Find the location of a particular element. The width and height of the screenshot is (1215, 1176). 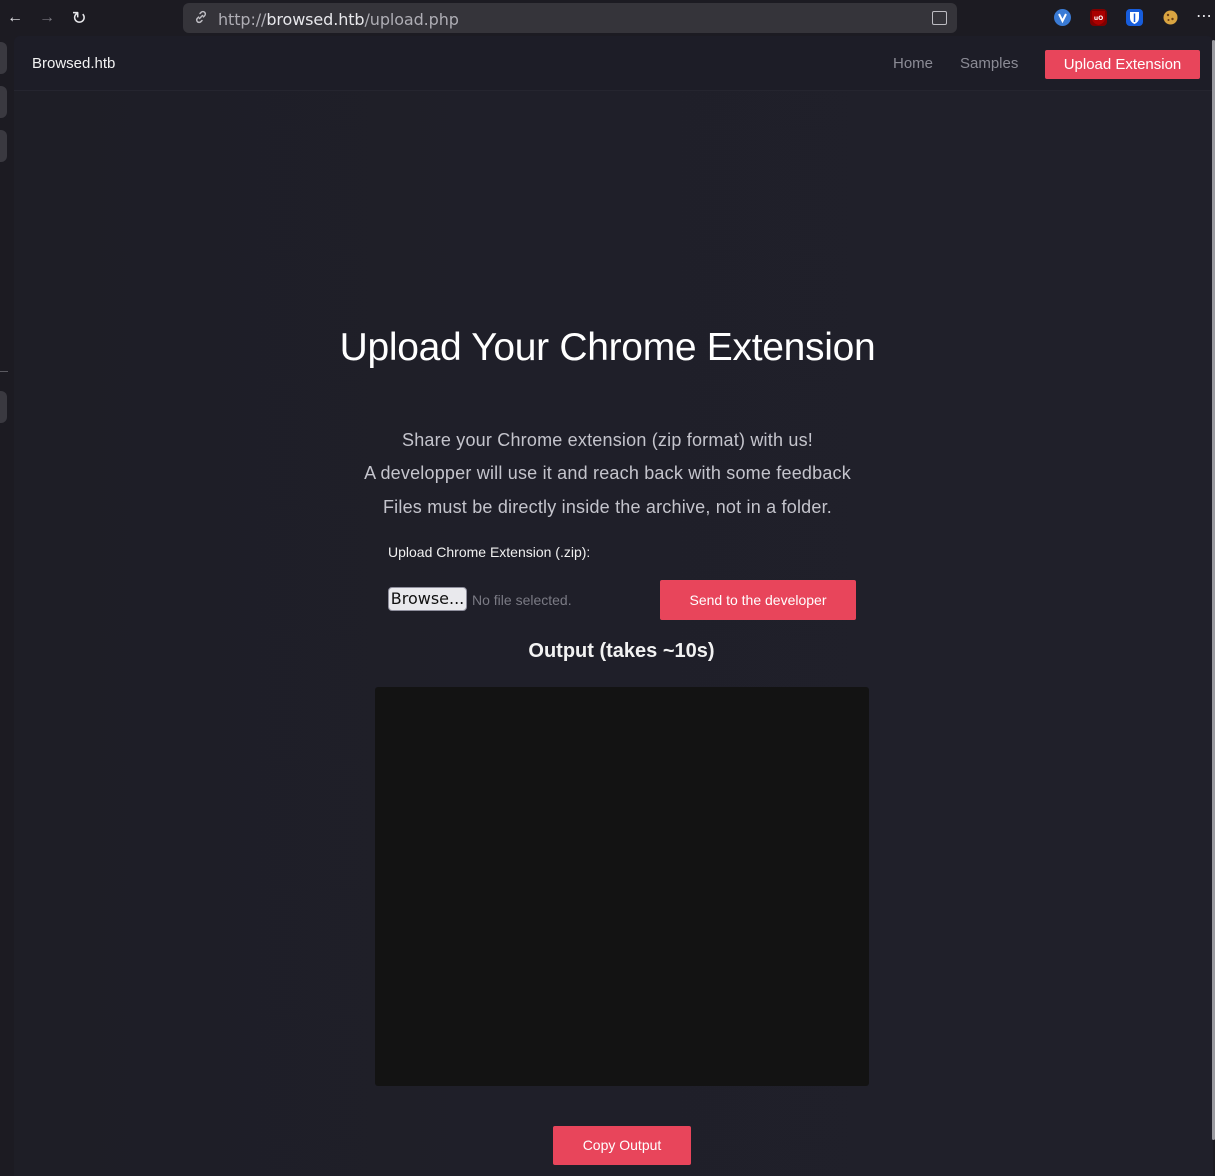

file-status: No file selected. is located at coordinates (522, 600).